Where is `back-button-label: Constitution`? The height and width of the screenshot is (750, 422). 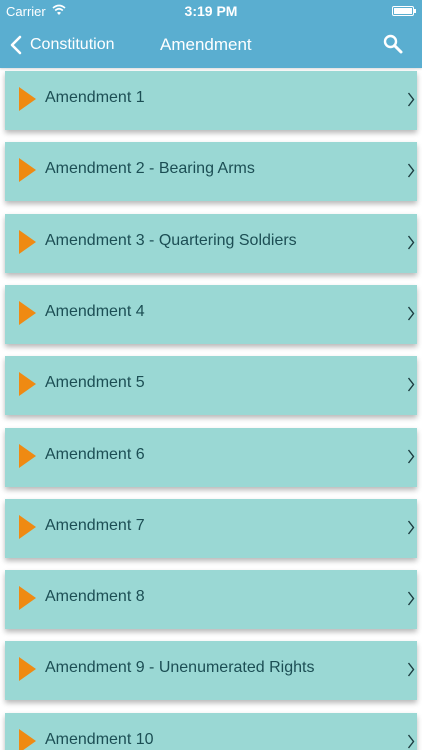
back-button-label: Constitution is located at coordinates (72, 44).